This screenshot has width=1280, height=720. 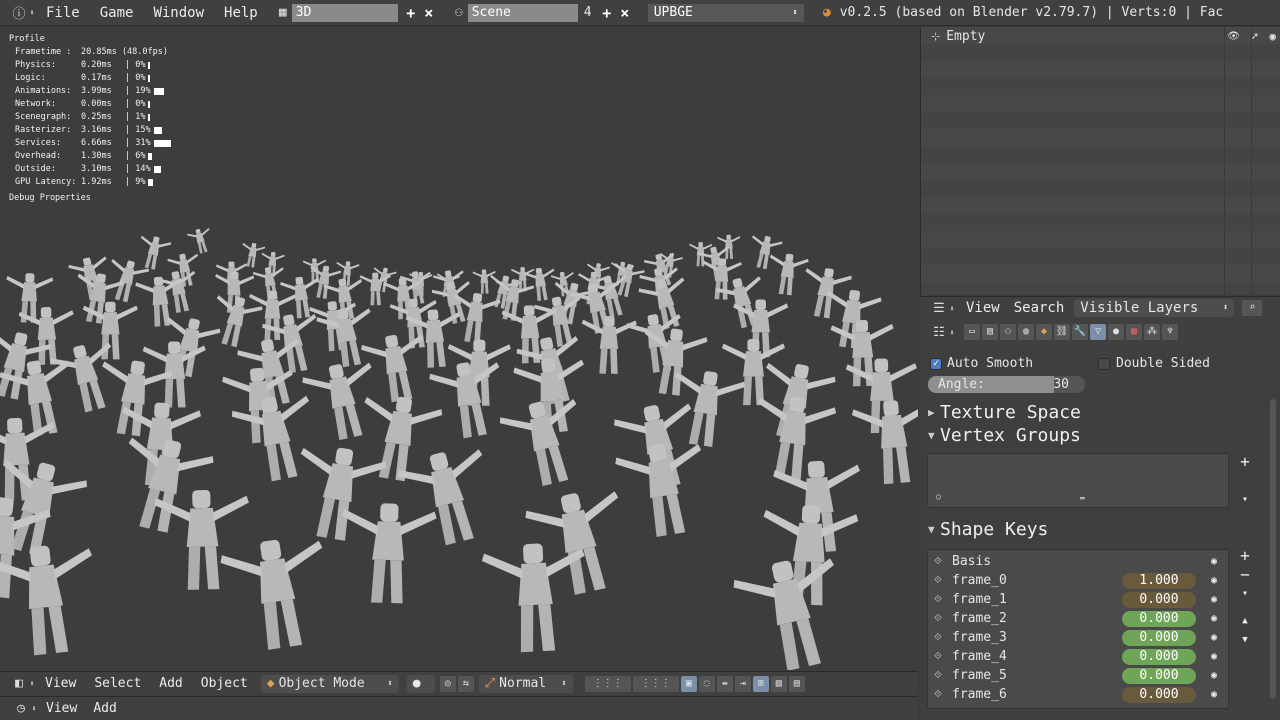 What do you see at coordinates (1044, 332) in the screenshot?
I see `object-tab-icon: ◆` at bounding box center [1044, 332].